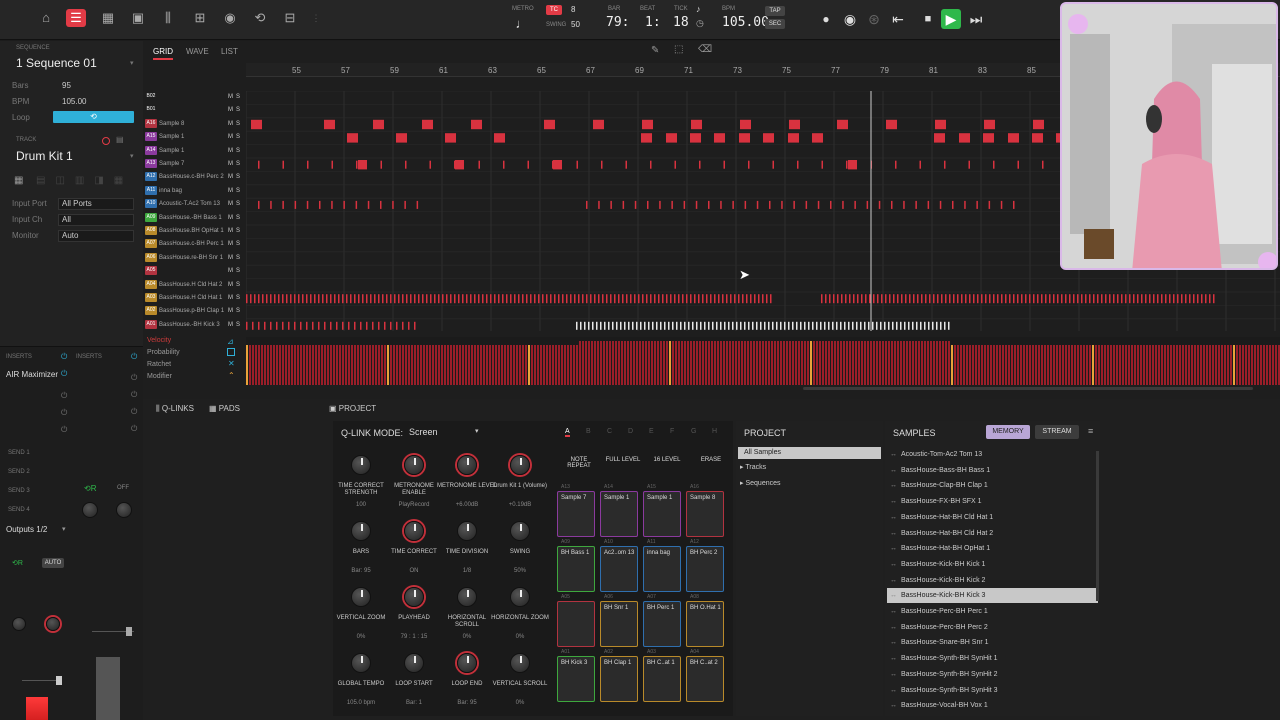 This screenshot has width=1280, height=720. I want to click on sample-item: ↔ BassHouse-Kick-BH Kick 1, so click(992, 564).